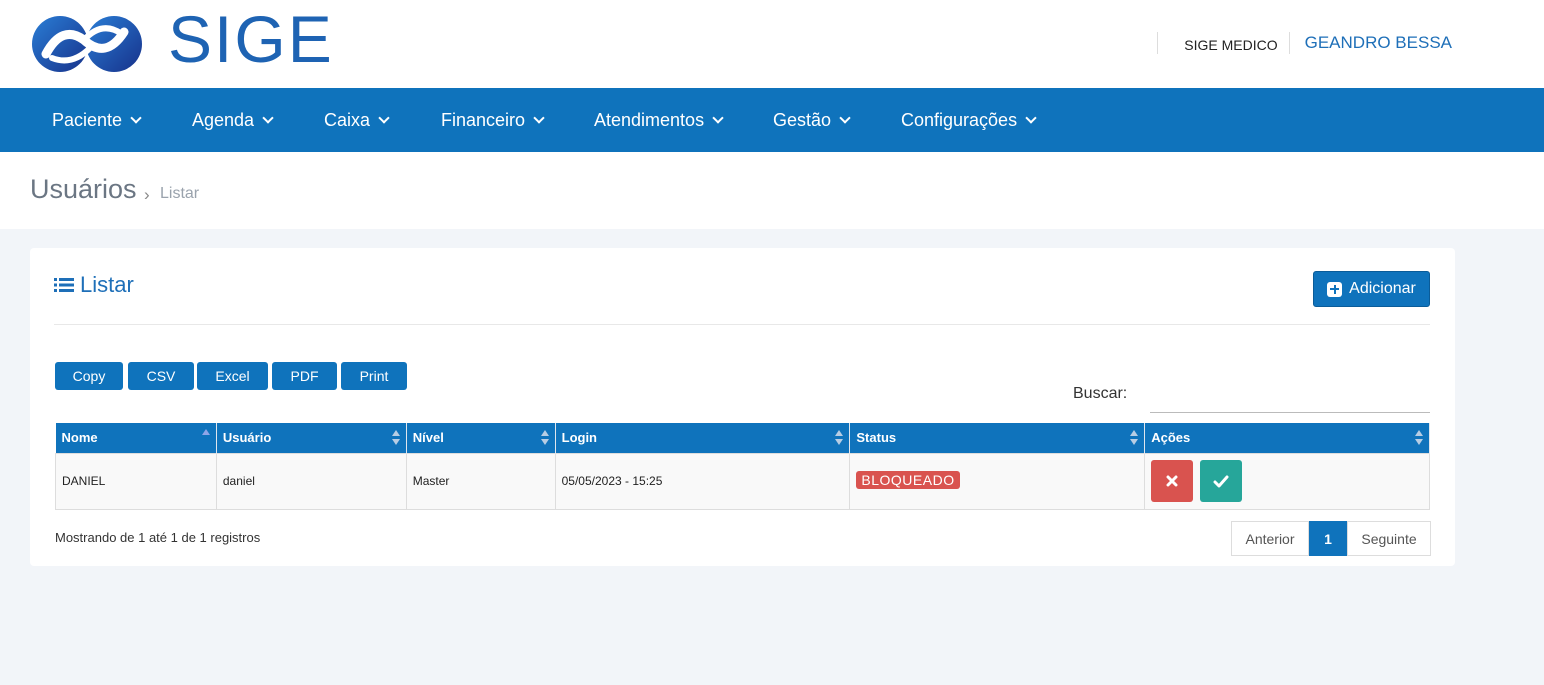 The image size is (1544, 685). Describe the element at coordinates (1382, 288) in the screenshot. I see `add-button-label: Adicionar` at that location.